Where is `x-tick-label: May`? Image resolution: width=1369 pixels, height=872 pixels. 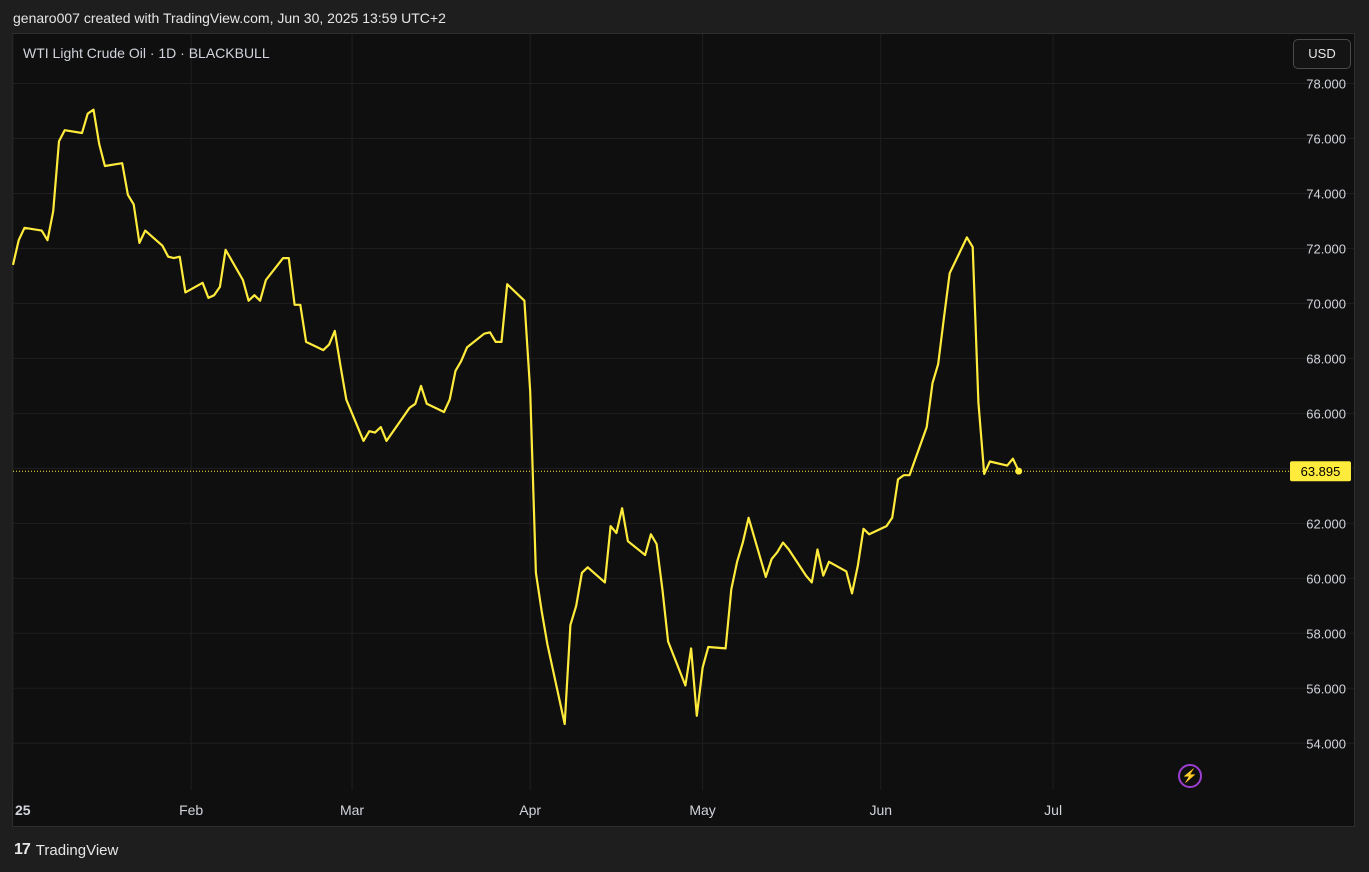 x-tick-label: May is located at coordinates (702, 810).